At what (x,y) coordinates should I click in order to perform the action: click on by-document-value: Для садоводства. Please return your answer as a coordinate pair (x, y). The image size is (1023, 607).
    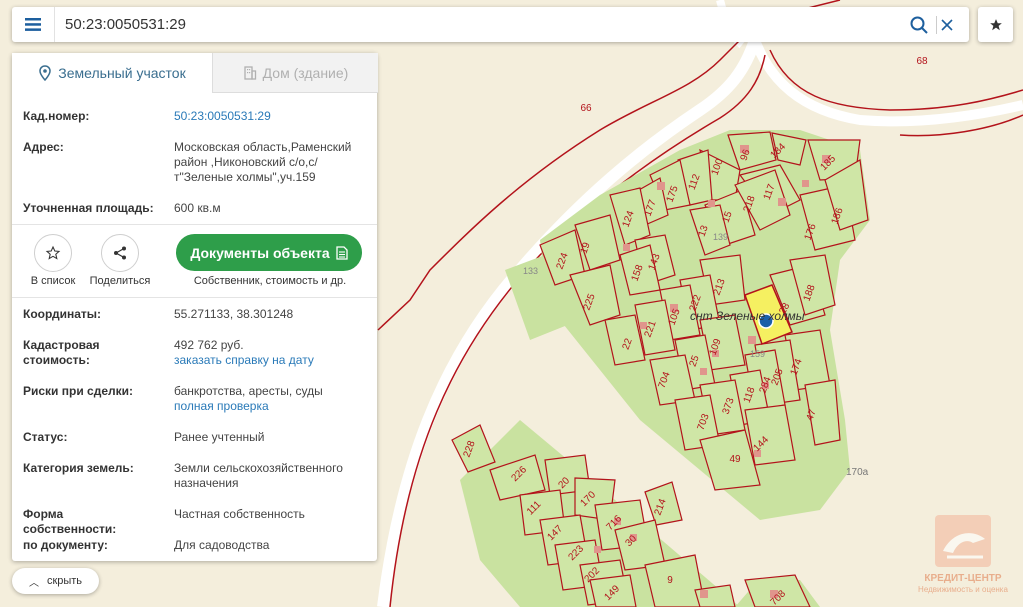
    Looking at the image, I should click on (222, 545).